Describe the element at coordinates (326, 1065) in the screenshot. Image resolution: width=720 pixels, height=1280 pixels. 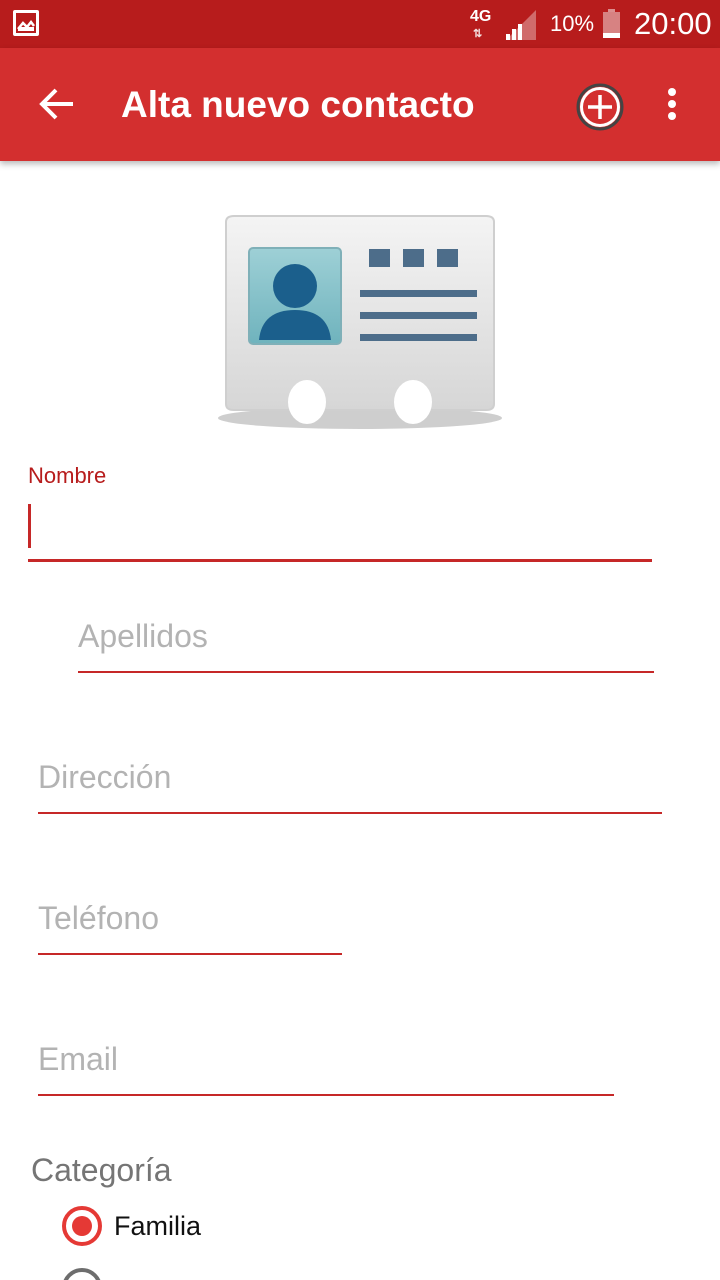
I see `email-input: Email` at that location.